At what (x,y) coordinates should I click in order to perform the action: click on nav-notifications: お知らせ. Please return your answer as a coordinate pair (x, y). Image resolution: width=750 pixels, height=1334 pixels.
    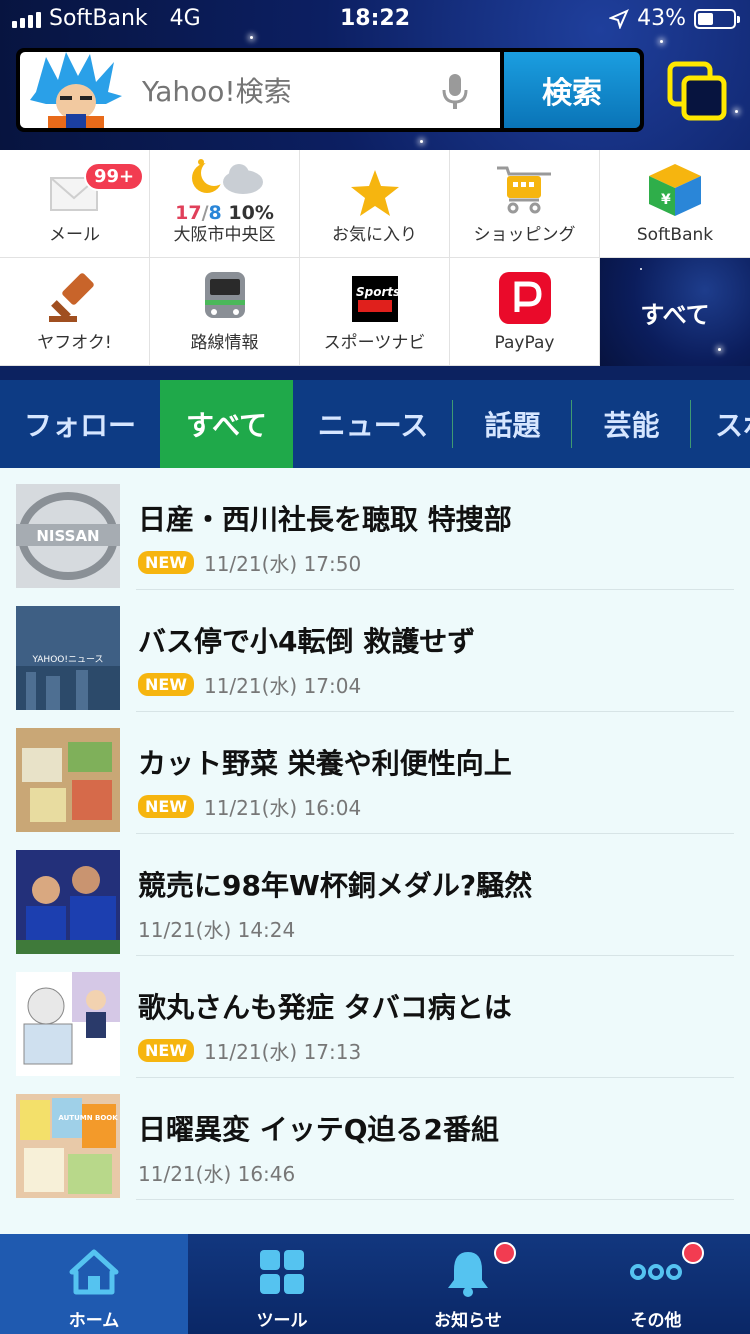
    Looking at the image, I should click on (468, 1284).